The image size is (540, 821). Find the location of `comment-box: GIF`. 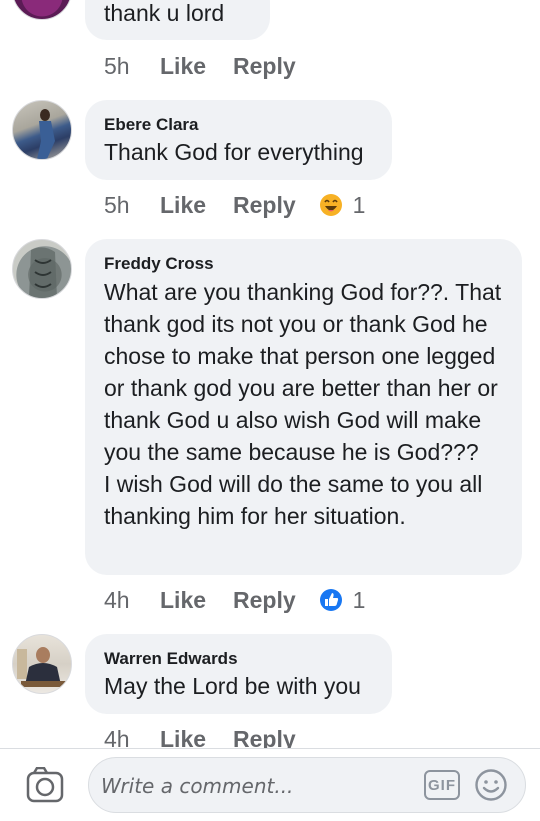

comment-box: GIF is located at coordinates (307, 785).